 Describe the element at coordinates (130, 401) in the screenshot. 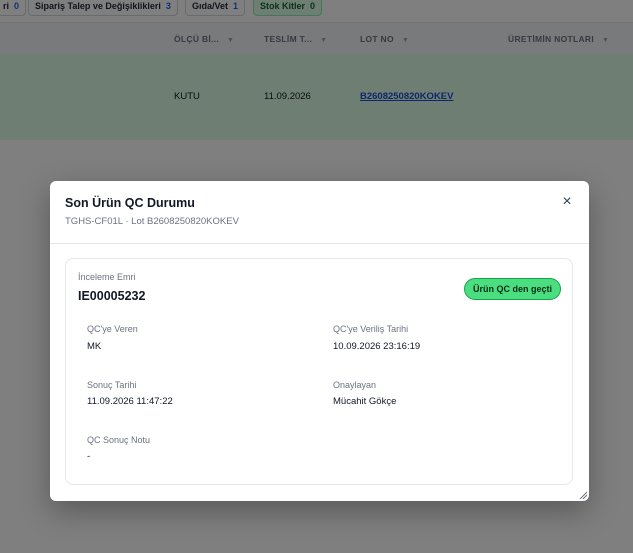

I see `result-date-value: 11.09.2026 11:47:22` at that location.